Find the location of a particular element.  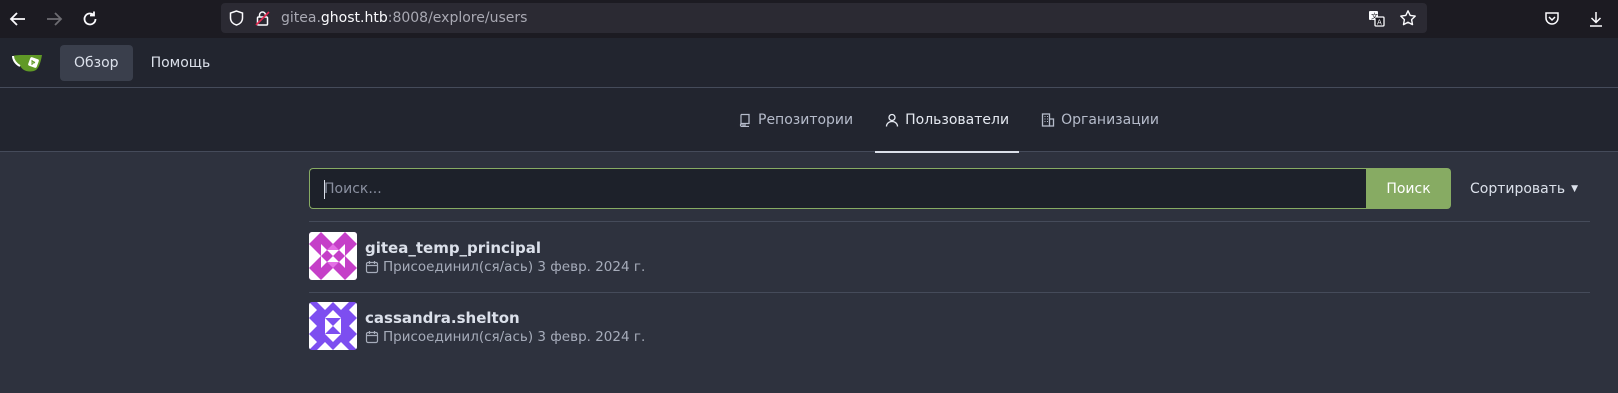

tab-organizations: Организации is located at coordinates (1100, 120).